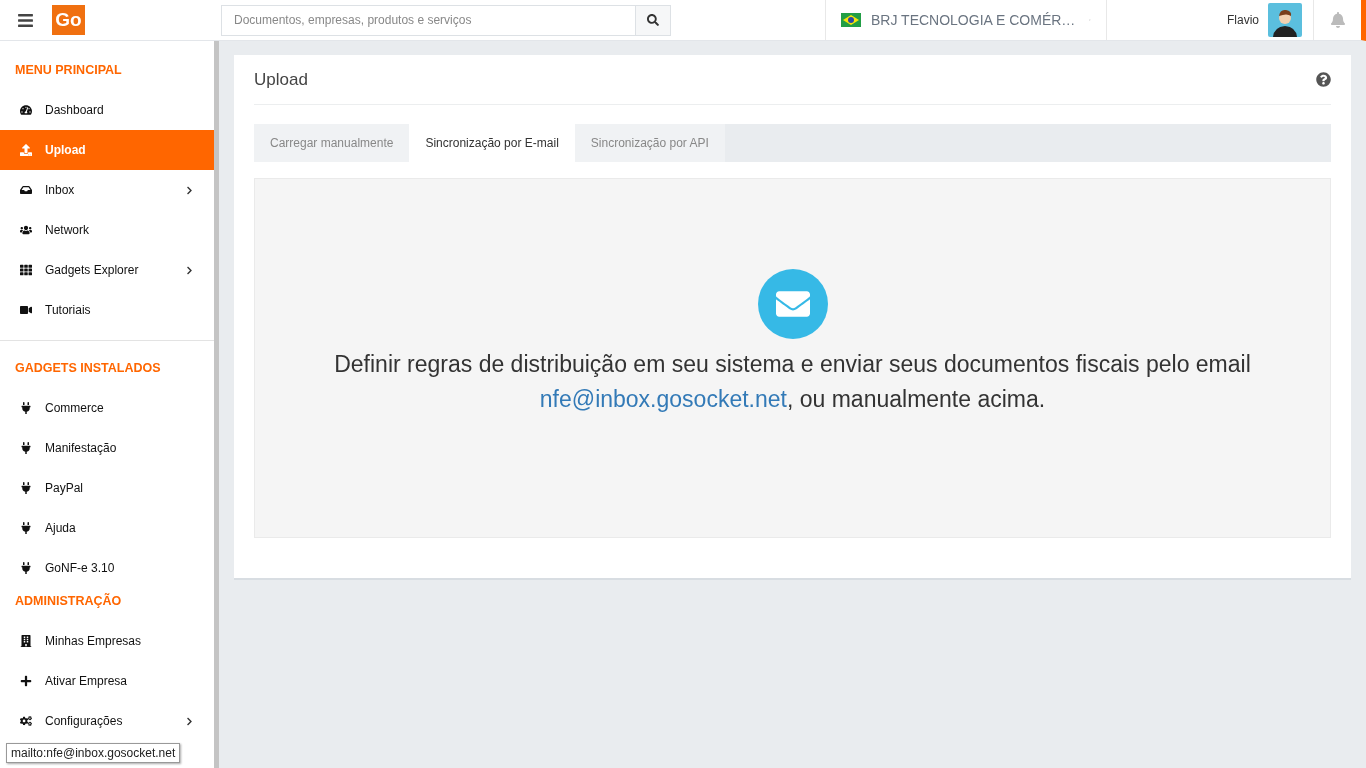 This screenshot has width=1366, height=768. I want to click on user-name: Flavio, so click(1243, 20).